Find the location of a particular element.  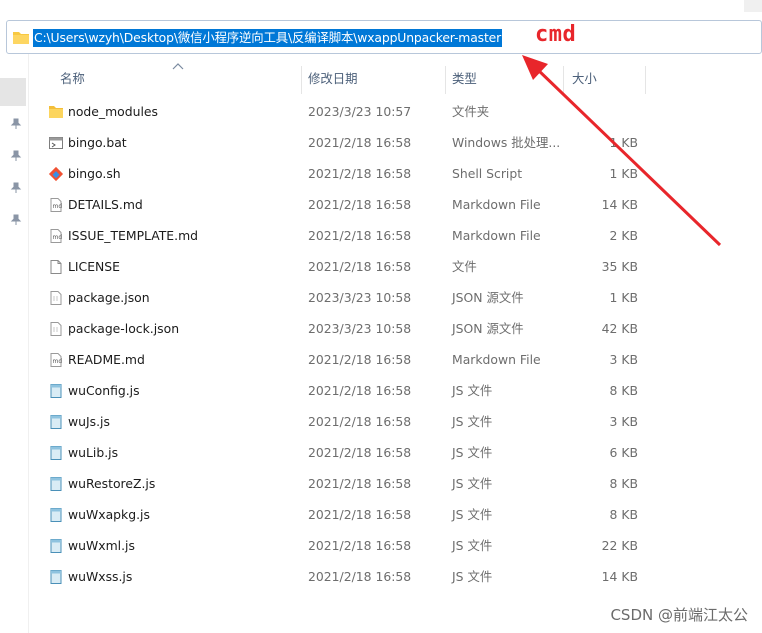

list-item: node_modules 2023/3/23 10:57 文件夹 is located at coordinates (381, 112).